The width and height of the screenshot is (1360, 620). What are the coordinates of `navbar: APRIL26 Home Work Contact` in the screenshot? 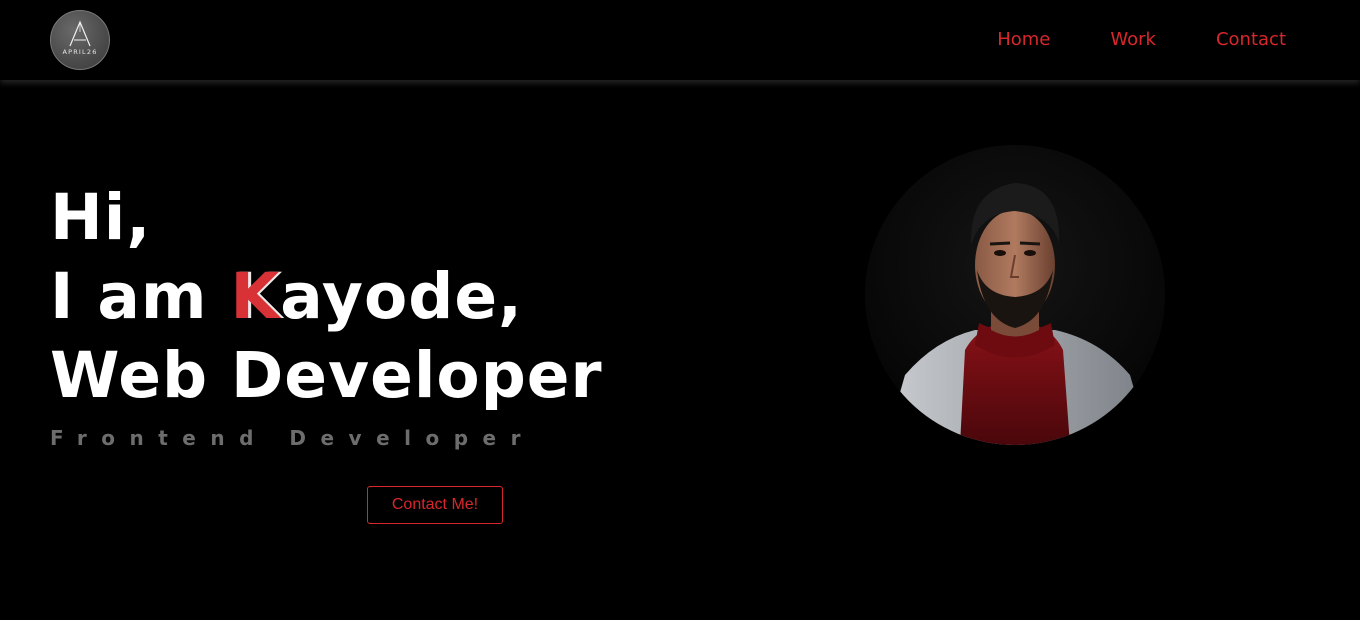 It's located at (680, 40).